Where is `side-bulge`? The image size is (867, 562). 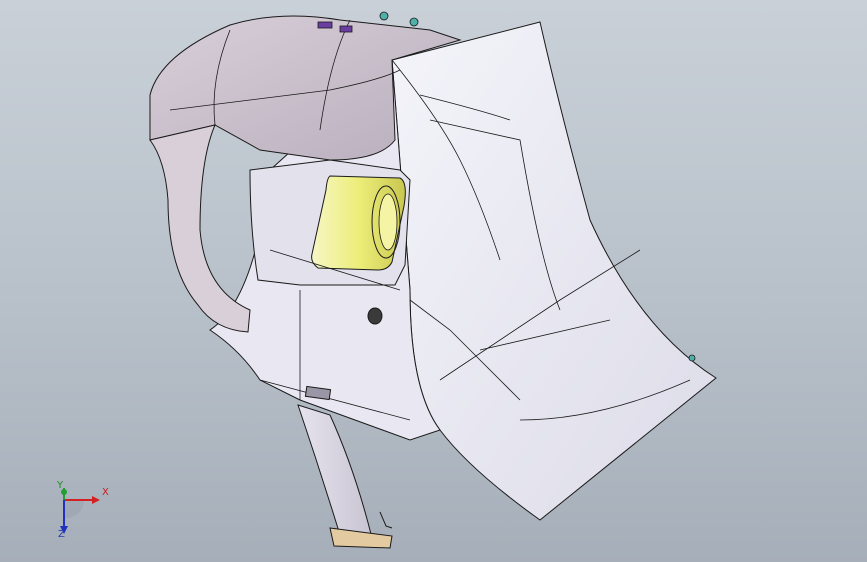 side-bulge is located at coordinates (200, 228).